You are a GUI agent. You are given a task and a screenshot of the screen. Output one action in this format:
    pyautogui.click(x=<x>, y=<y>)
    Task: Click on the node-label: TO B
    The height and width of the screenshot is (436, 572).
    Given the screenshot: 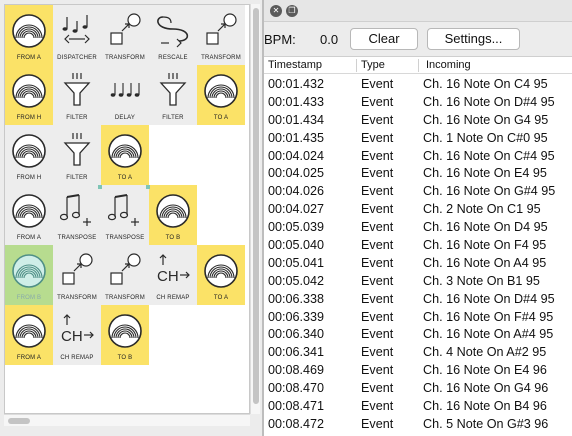 What is the action you would take?
    pyautogui.click(x=125, y=358)
    